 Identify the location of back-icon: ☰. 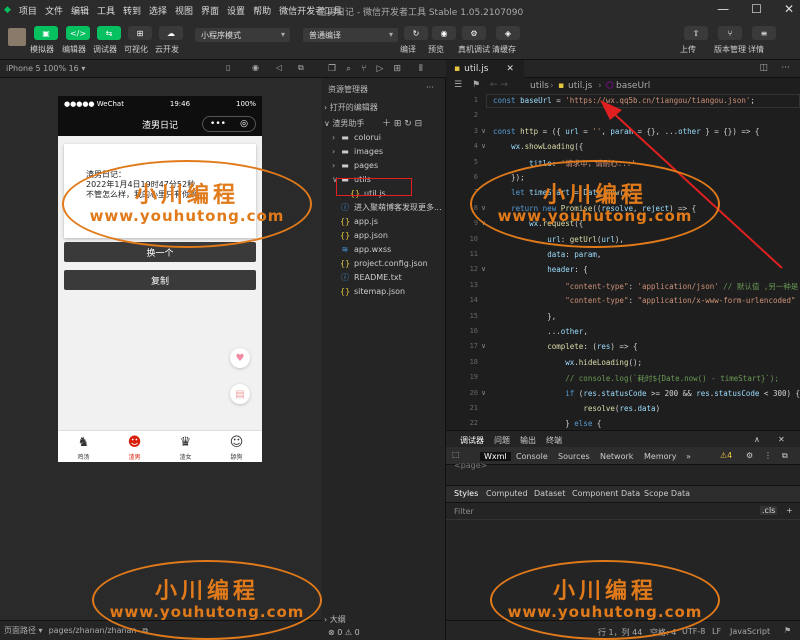
(458, 85).